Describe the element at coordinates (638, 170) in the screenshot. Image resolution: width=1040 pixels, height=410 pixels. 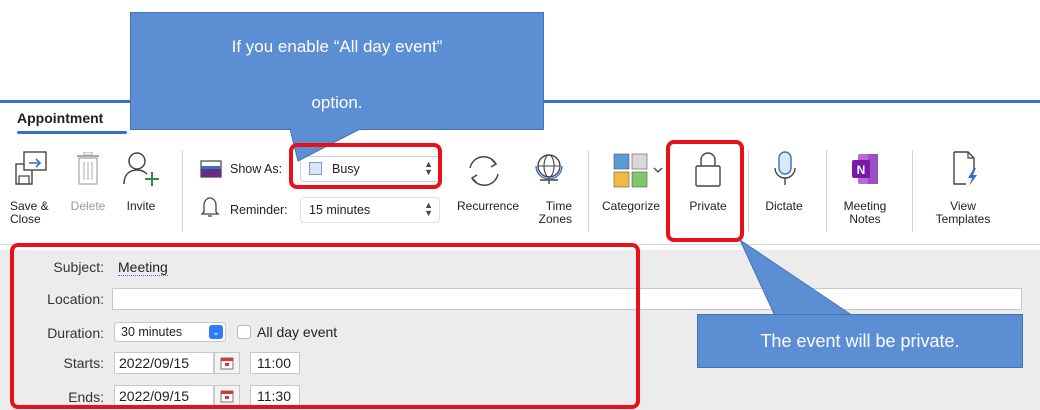
I see `category-grid-icon` at that location.